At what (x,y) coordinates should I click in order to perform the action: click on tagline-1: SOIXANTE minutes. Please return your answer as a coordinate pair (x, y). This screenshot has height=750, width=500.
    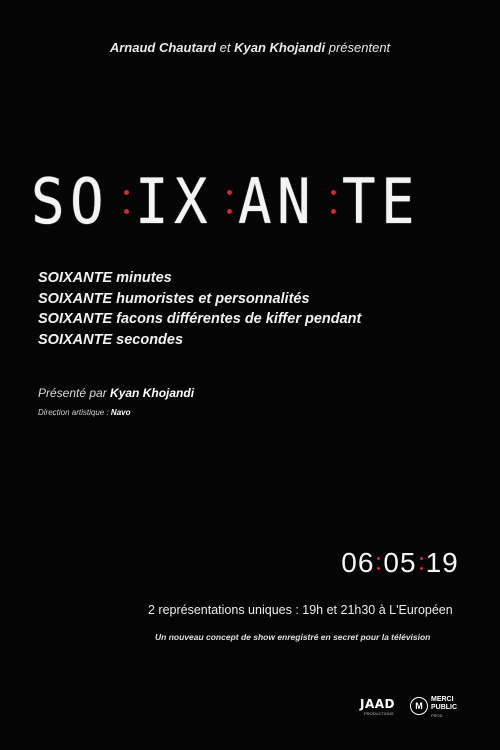
    Looking at the image, I should click on (105, 278).